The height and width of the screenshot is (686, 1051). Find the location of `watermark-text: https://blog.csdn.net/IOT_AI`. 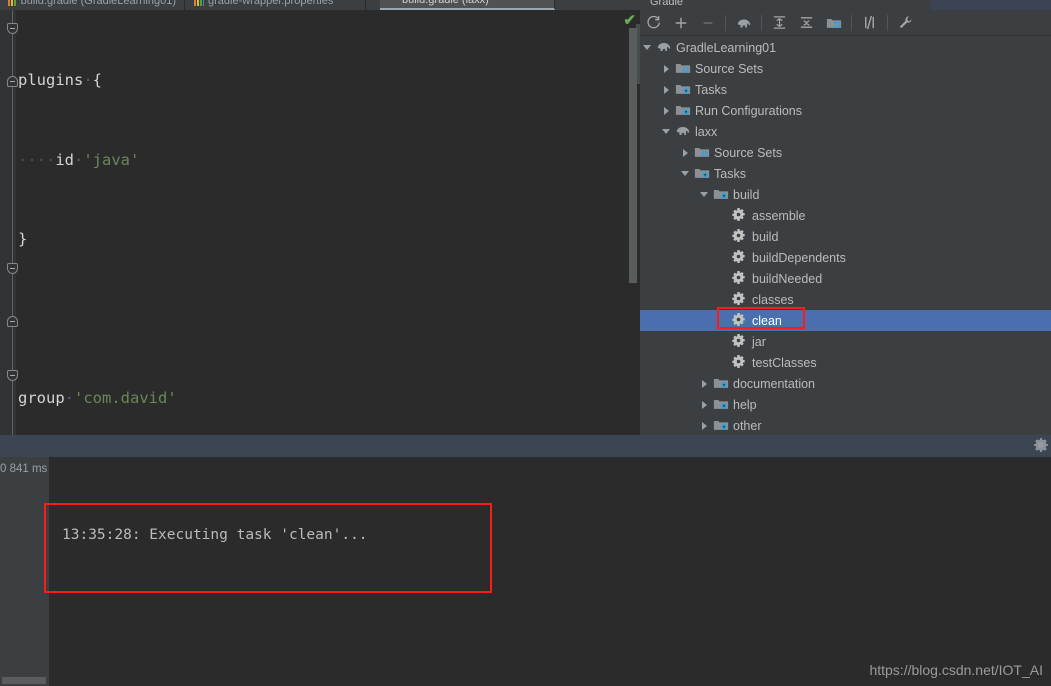

watermark-text: https://blog.csdn.net/IOT_AI is located at coordinates (956, 670).